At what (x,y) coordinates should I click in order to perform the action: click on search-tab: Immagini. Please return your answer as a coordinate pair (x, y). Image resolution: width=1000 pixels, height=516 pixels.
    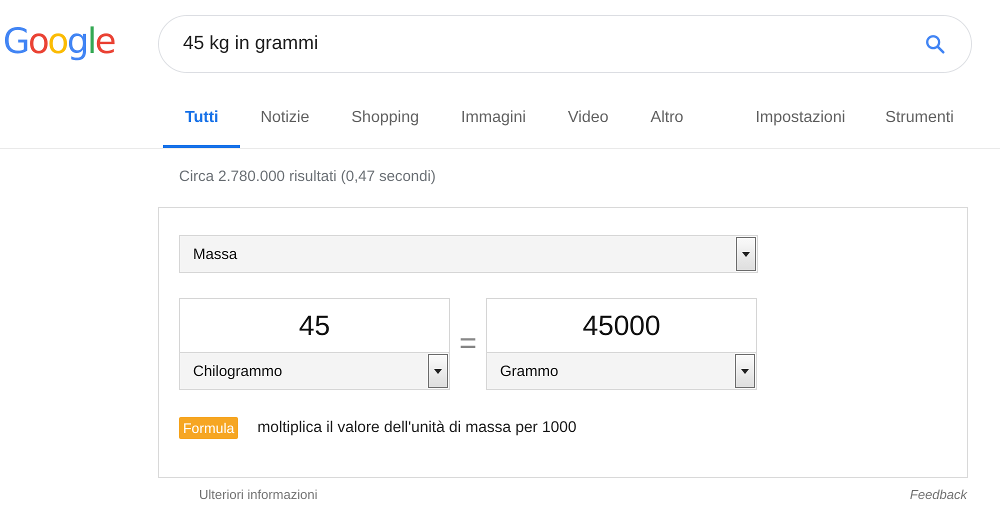
    Looking at the image, I should click on (493, 127).